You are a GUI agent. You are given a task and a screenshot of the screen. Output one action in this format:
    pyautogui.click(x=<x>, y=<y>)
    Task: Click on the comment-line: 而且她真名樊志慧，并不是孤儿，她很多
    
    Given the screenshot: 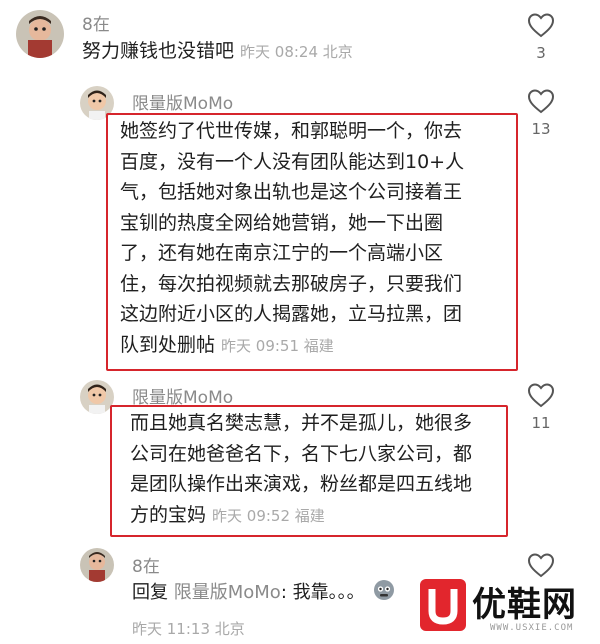 What is the action you would take?
    pyautogui.click(x=301, y=423)
    